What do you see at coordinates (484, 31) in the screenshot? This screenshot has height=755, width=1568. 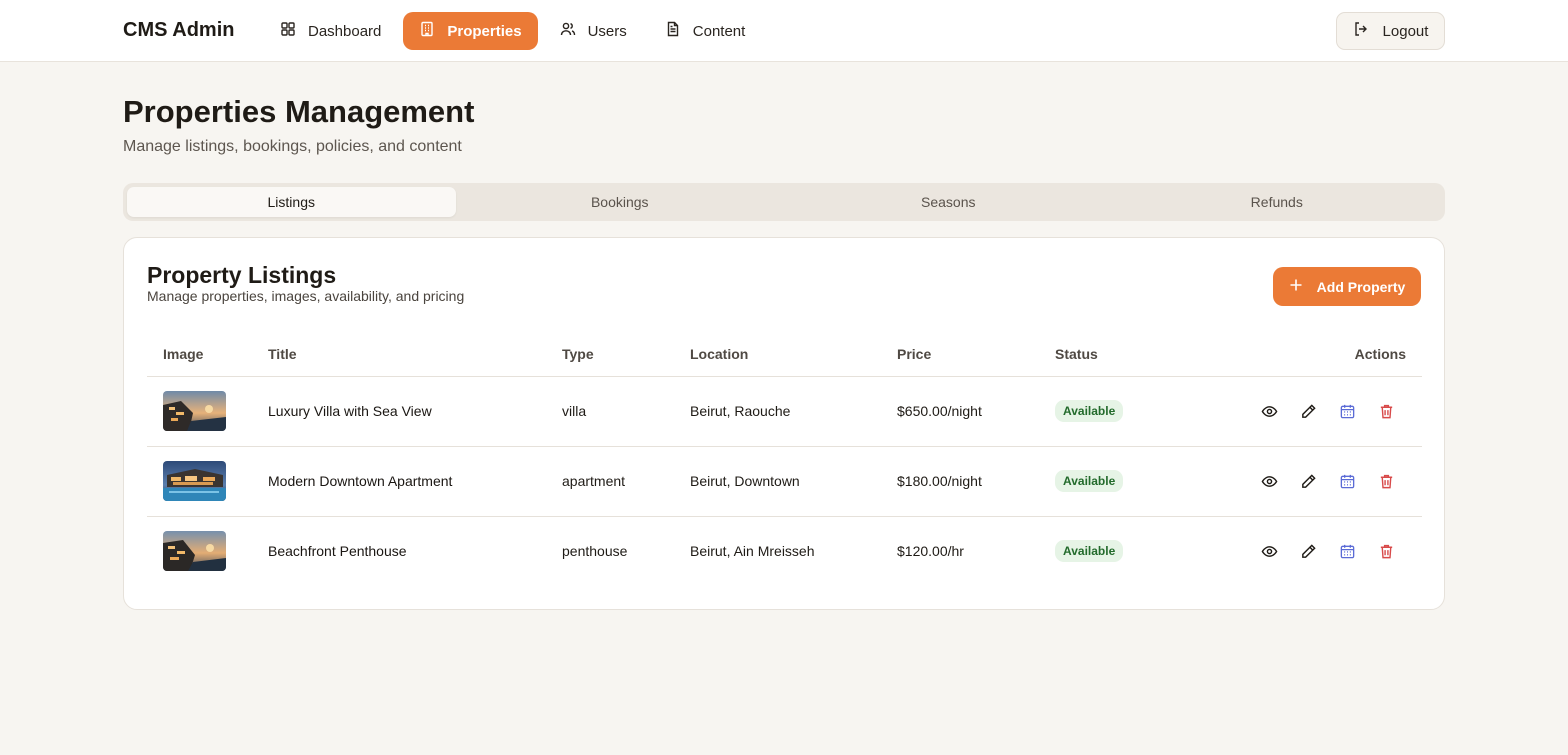 I see `nav-item-label: Properties` at bounding box center [484, 31].